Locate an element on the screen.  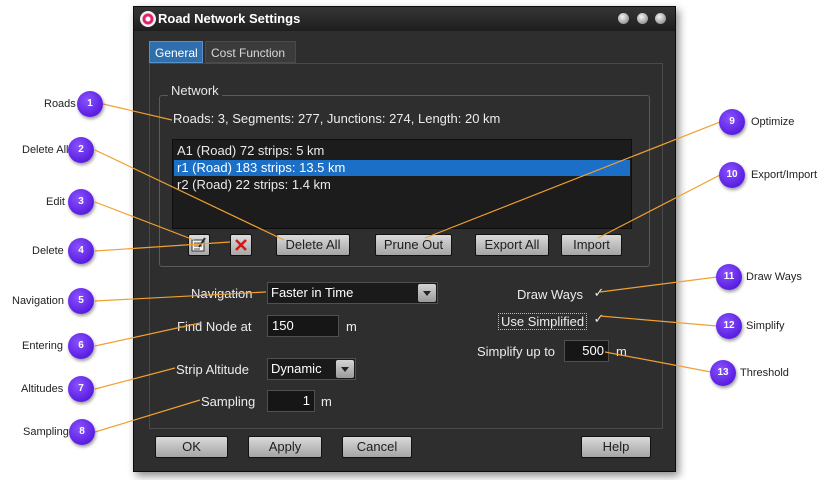
edit-icon is located at coordinates (198, 244).